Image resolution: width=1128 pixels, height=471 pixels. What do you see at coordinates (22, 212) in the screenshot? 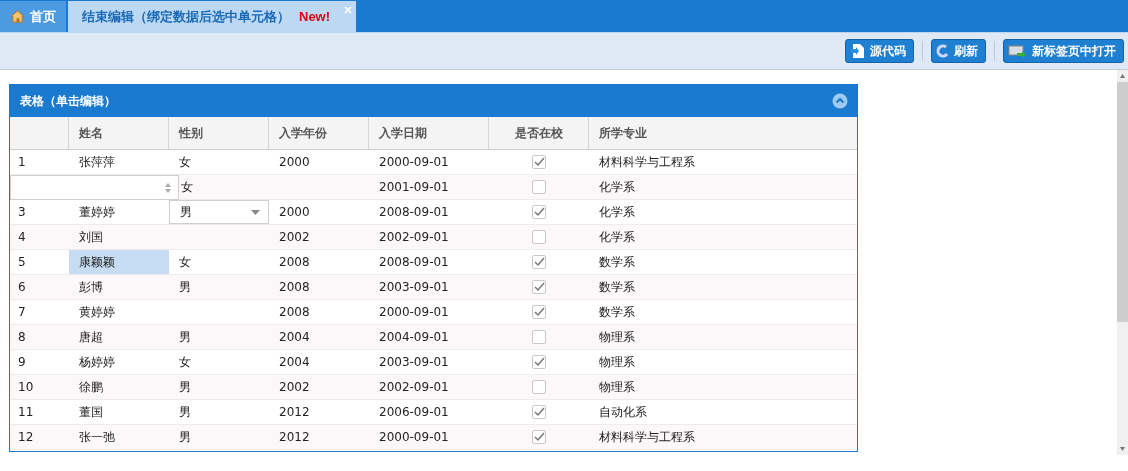
I see `row-number: 3` at bounding box center [22, 212].